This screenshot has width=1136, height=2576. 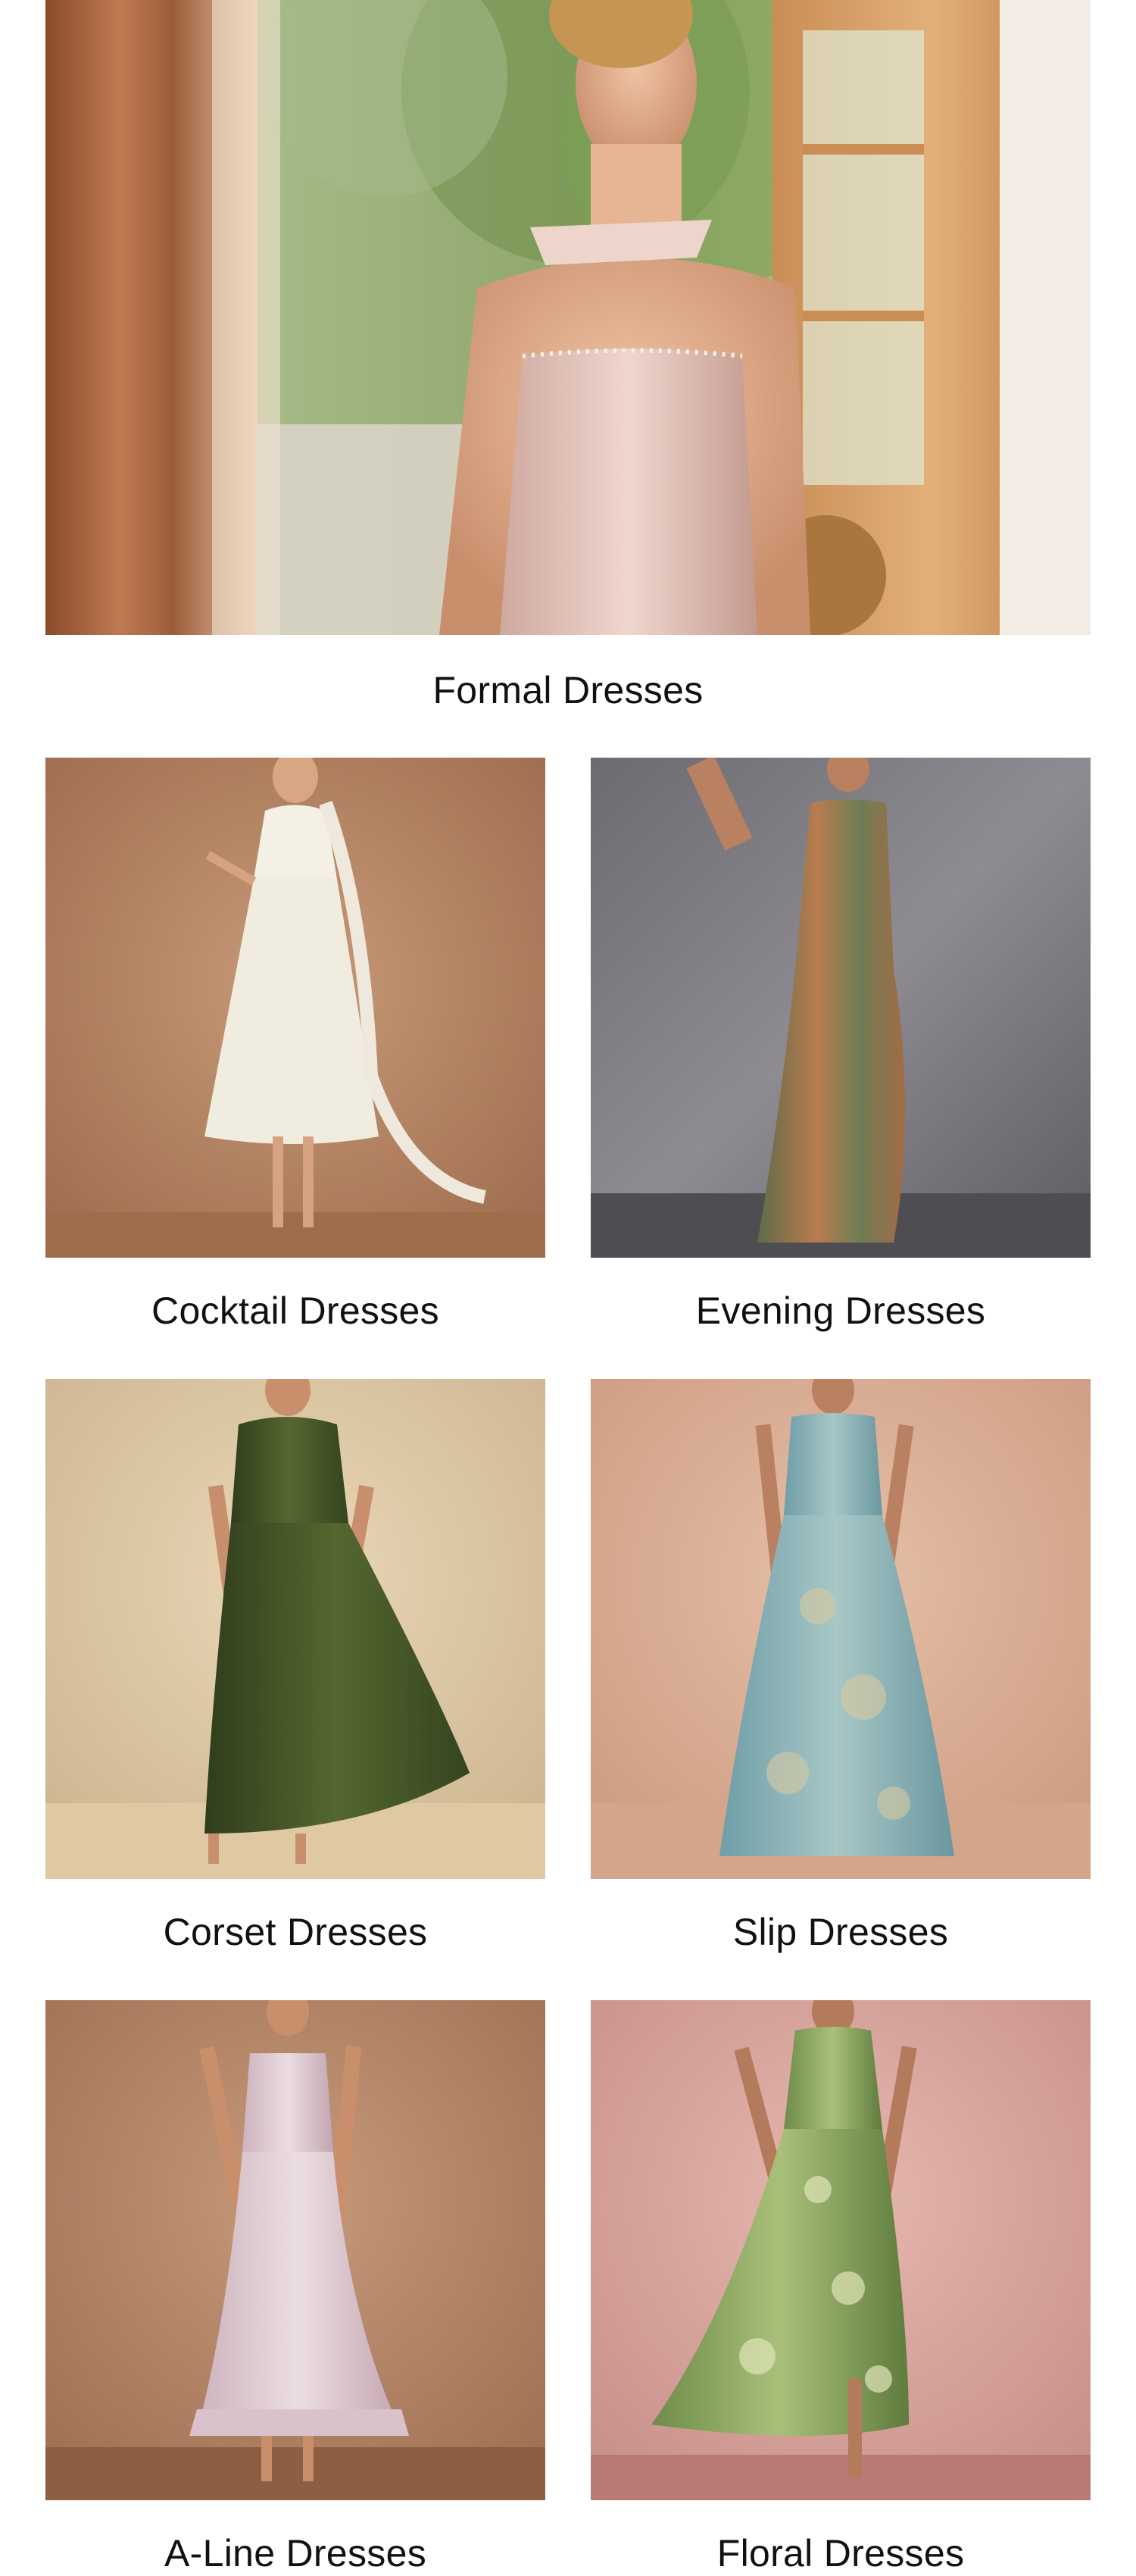 I want to click on label-floral-dresses: Floral Dresses, so click(x=841, y=2549).